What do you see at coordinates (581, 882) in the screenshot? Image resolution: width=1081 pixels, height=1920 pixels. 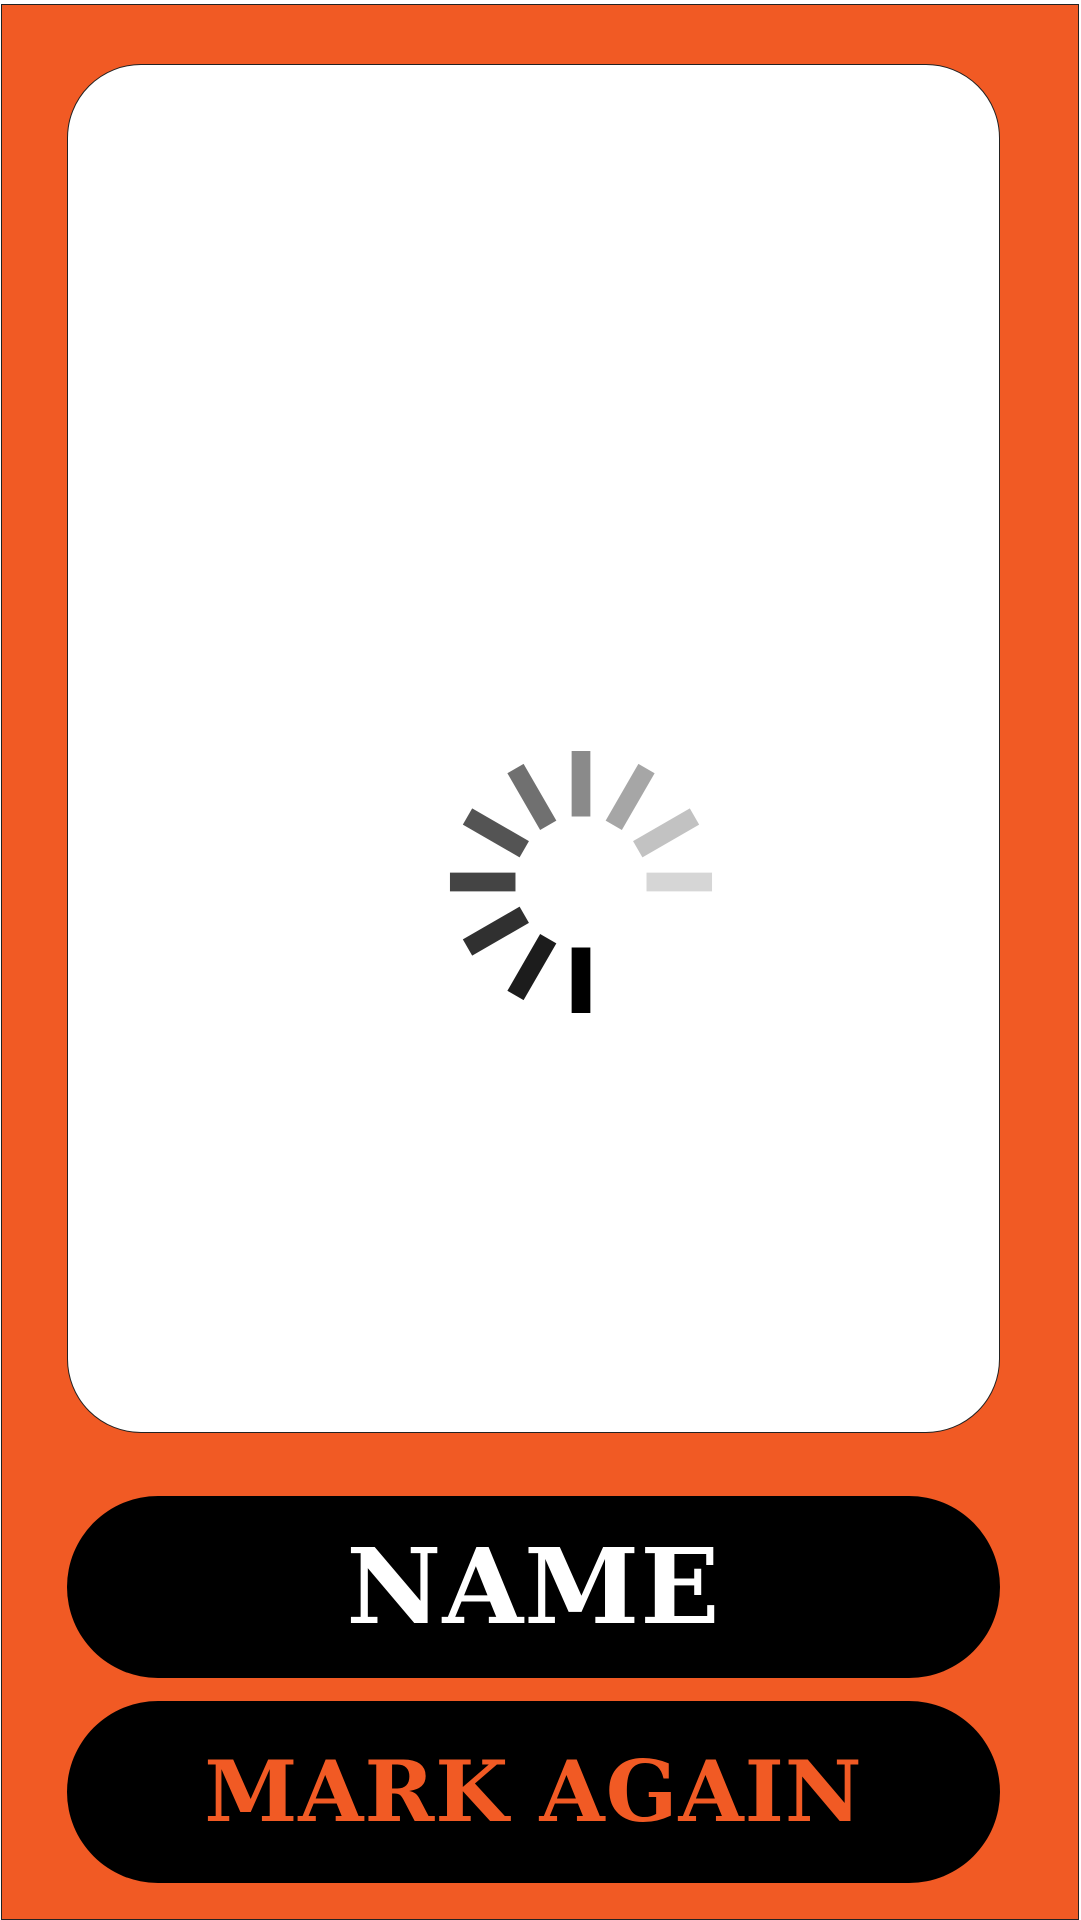 I see `loading-spinner-icon` at bounding box center [581, 882].